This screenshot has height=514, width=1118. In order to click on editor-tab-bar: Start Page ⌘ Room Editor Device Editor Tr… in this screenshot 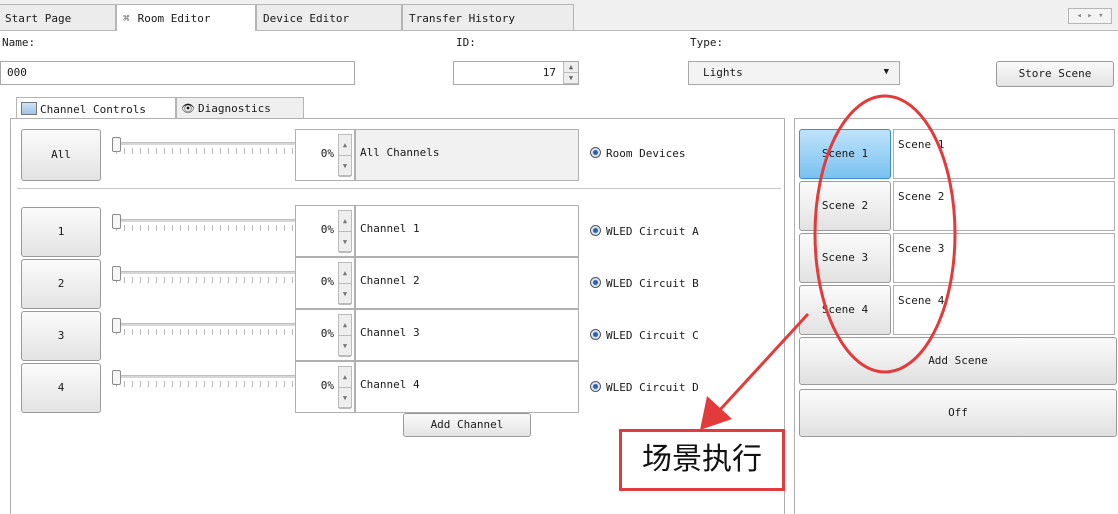, I will do `click(559, 15)`.